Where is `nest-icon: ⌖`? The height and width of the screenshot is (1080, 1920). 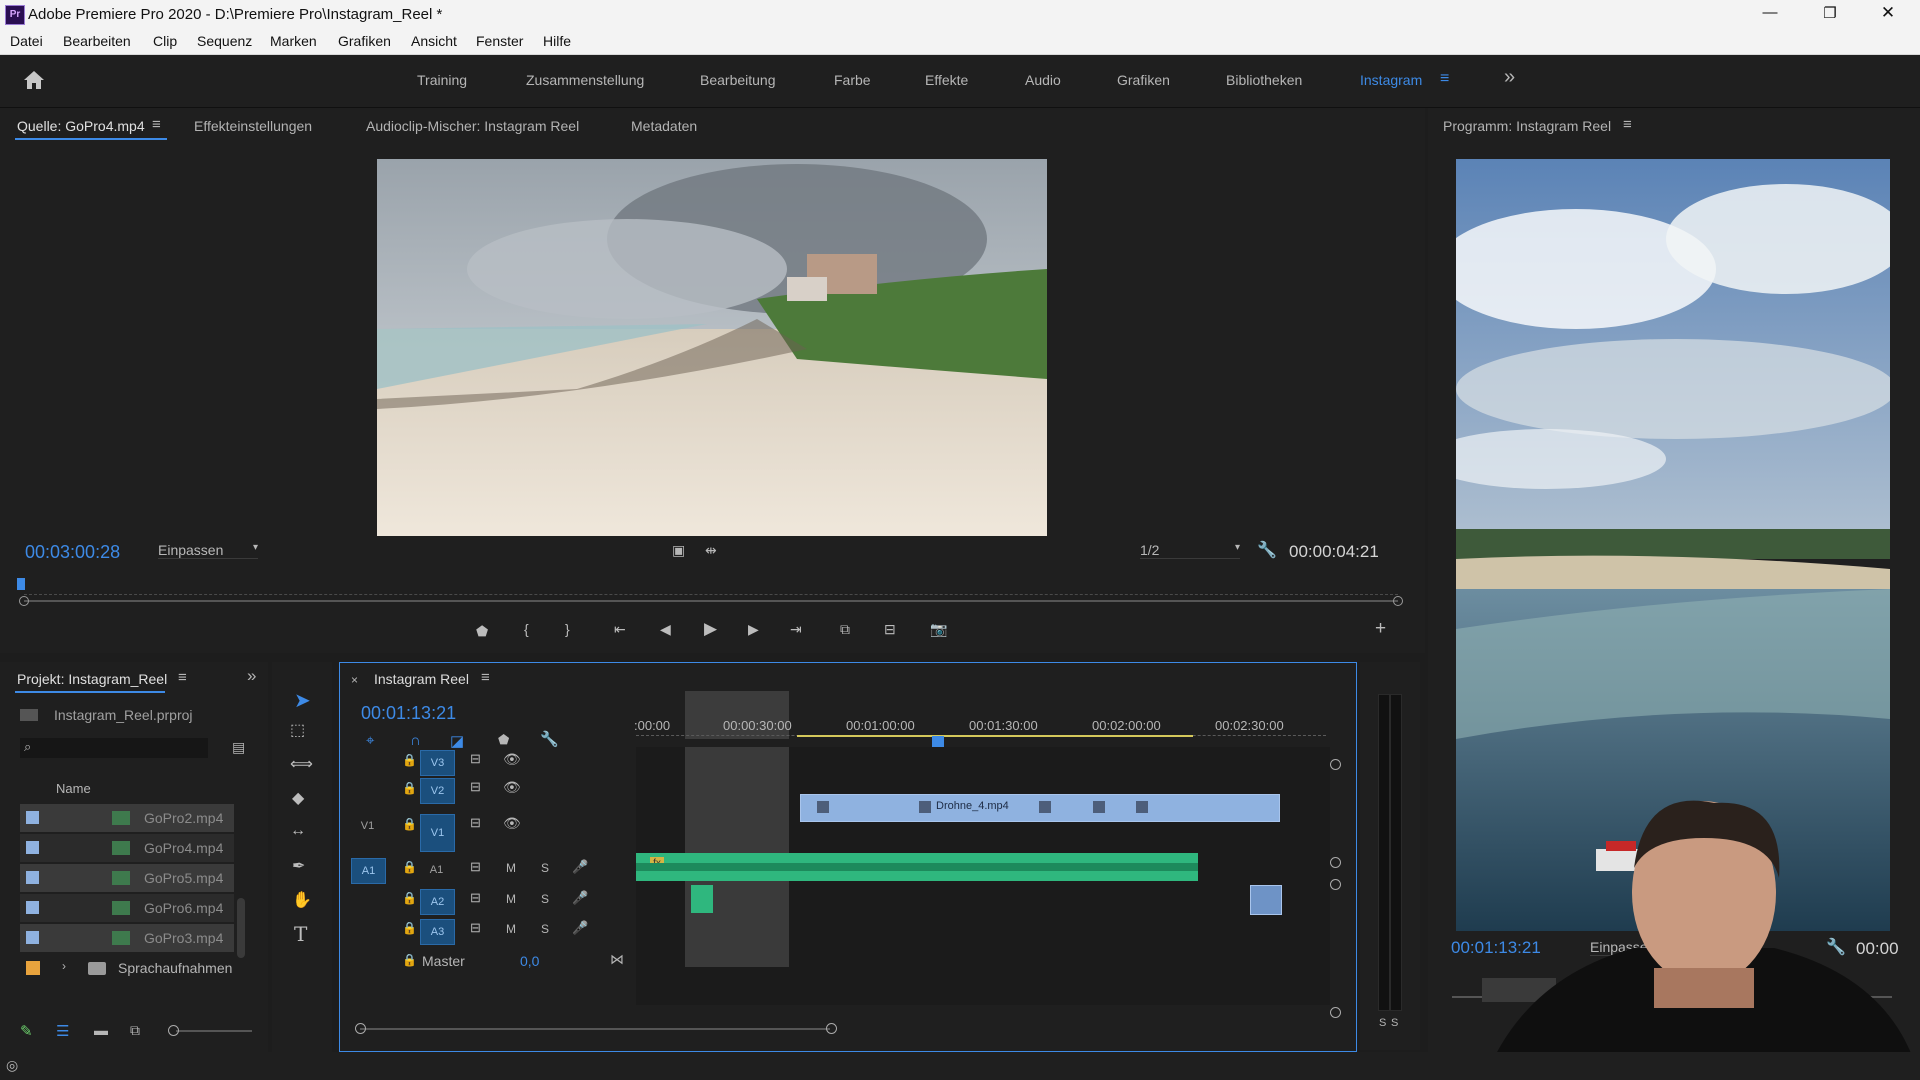 nest-icon: ⌖ is located at coordinates (370, 740).